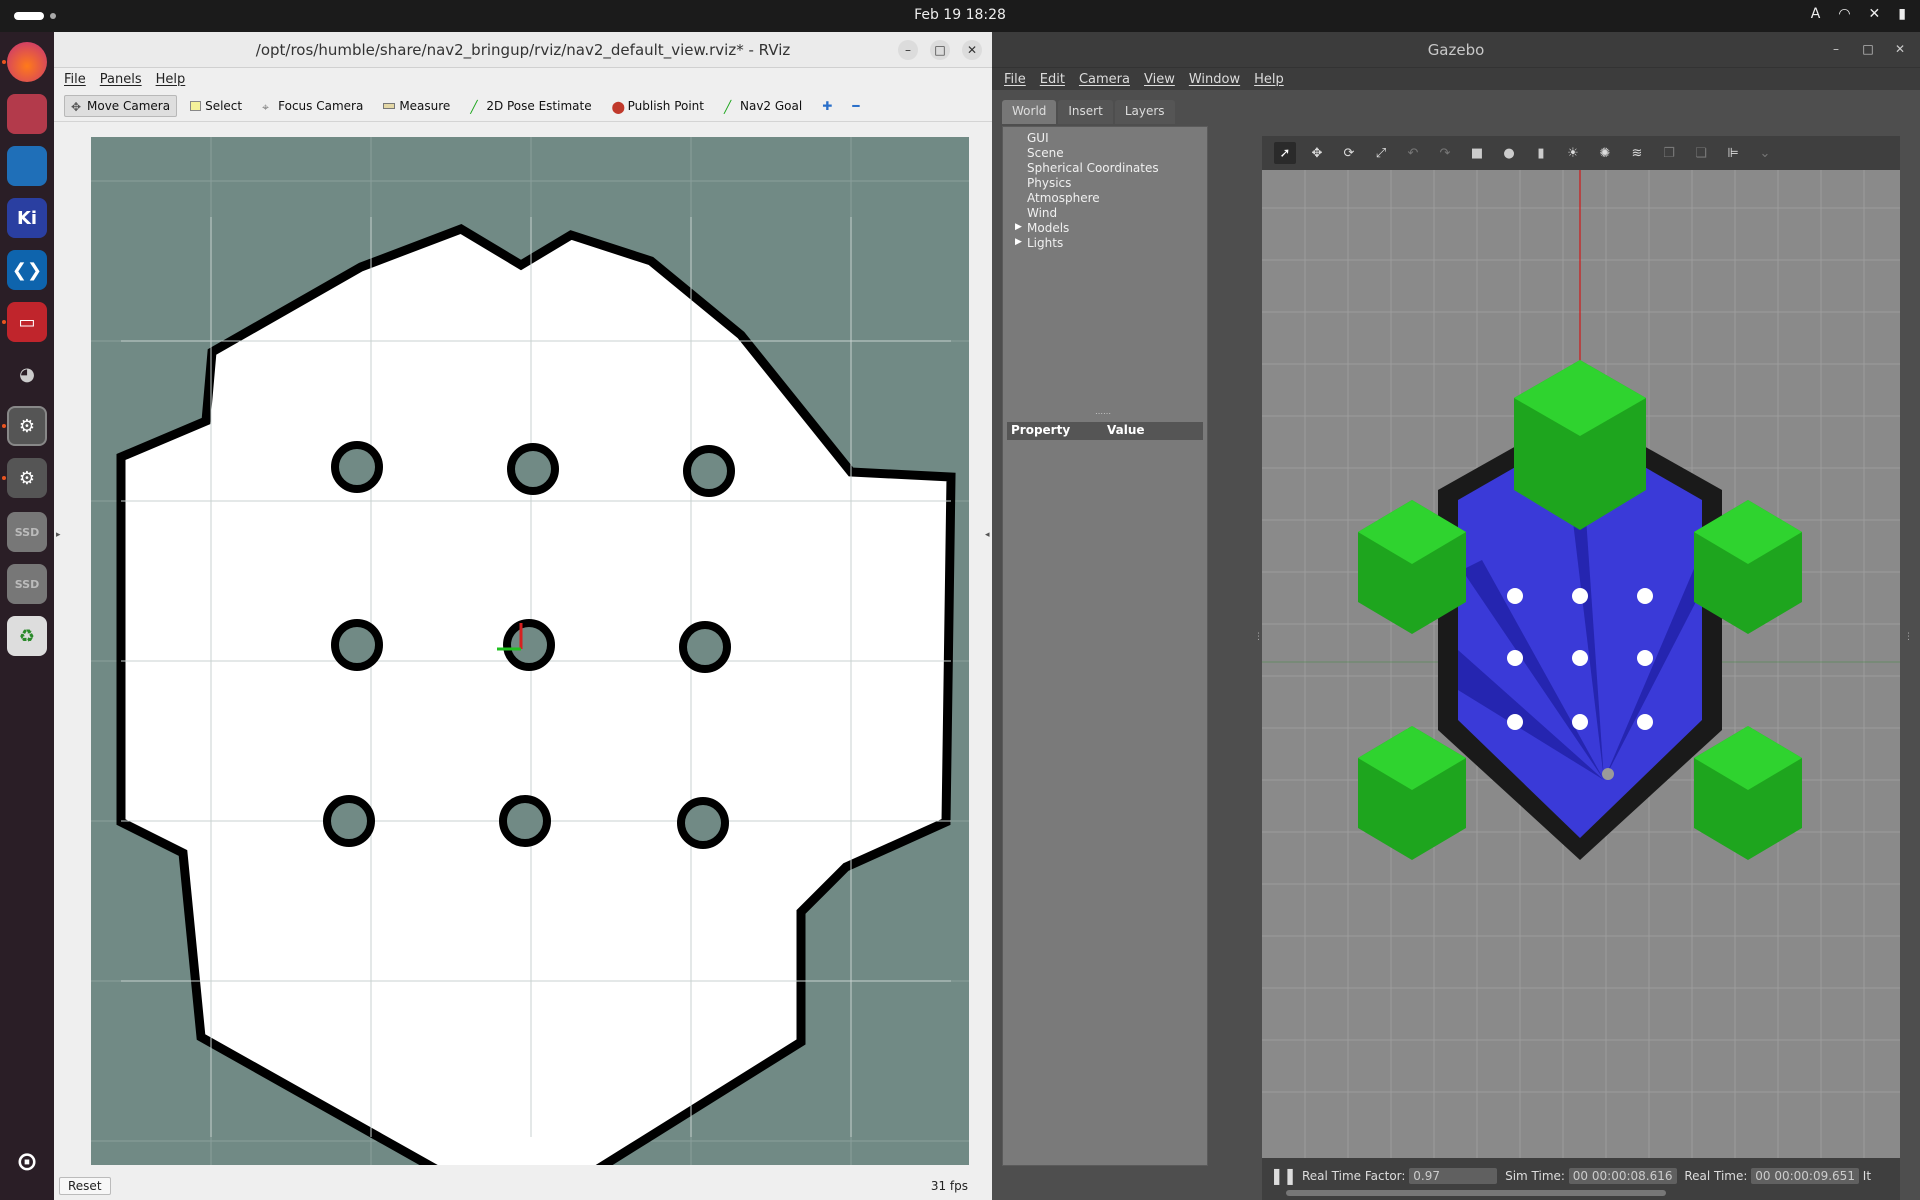 The image size is (1920, 1200). What do you see at coordinates (1858, 14) in the screenshot?
I see `system-tray: A ◠ ✕ ▮` at bounding box center [1858, 14].